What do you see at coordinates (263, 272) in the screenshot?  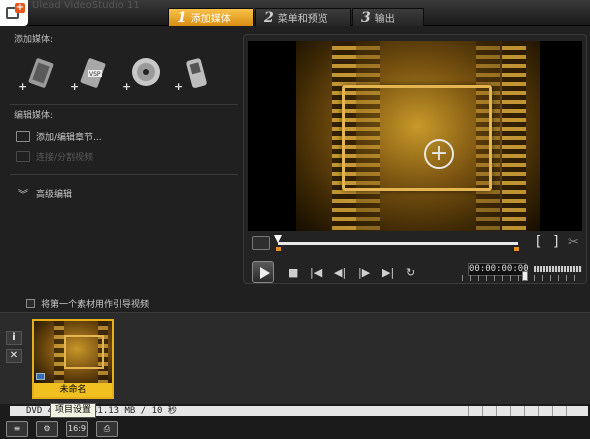 I see `play-button` at bounding box center [263, 272].